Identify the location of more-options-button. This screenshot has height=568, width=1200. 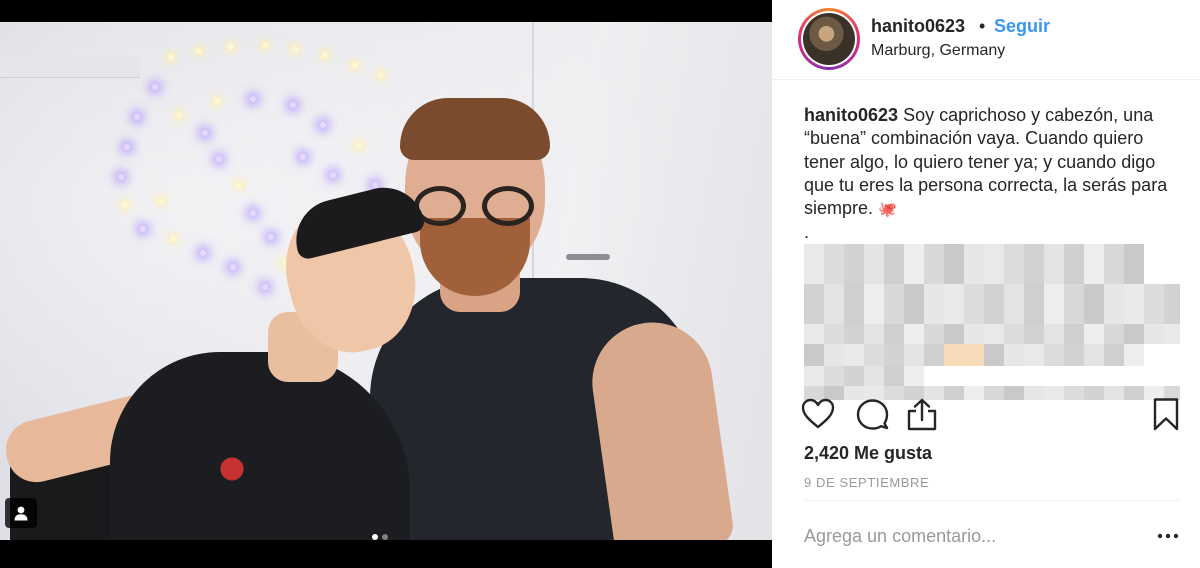
(1168, 536).